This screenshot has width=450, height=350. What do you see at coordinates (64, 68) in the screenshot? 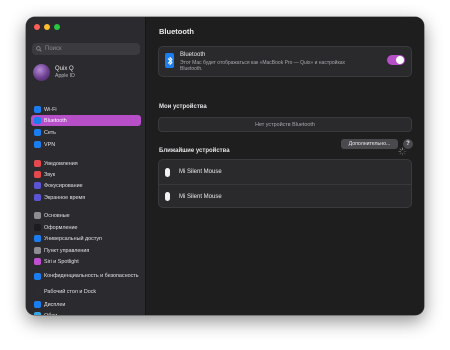
I see `account-name: Quix Q` at bounding box center [64, 68].